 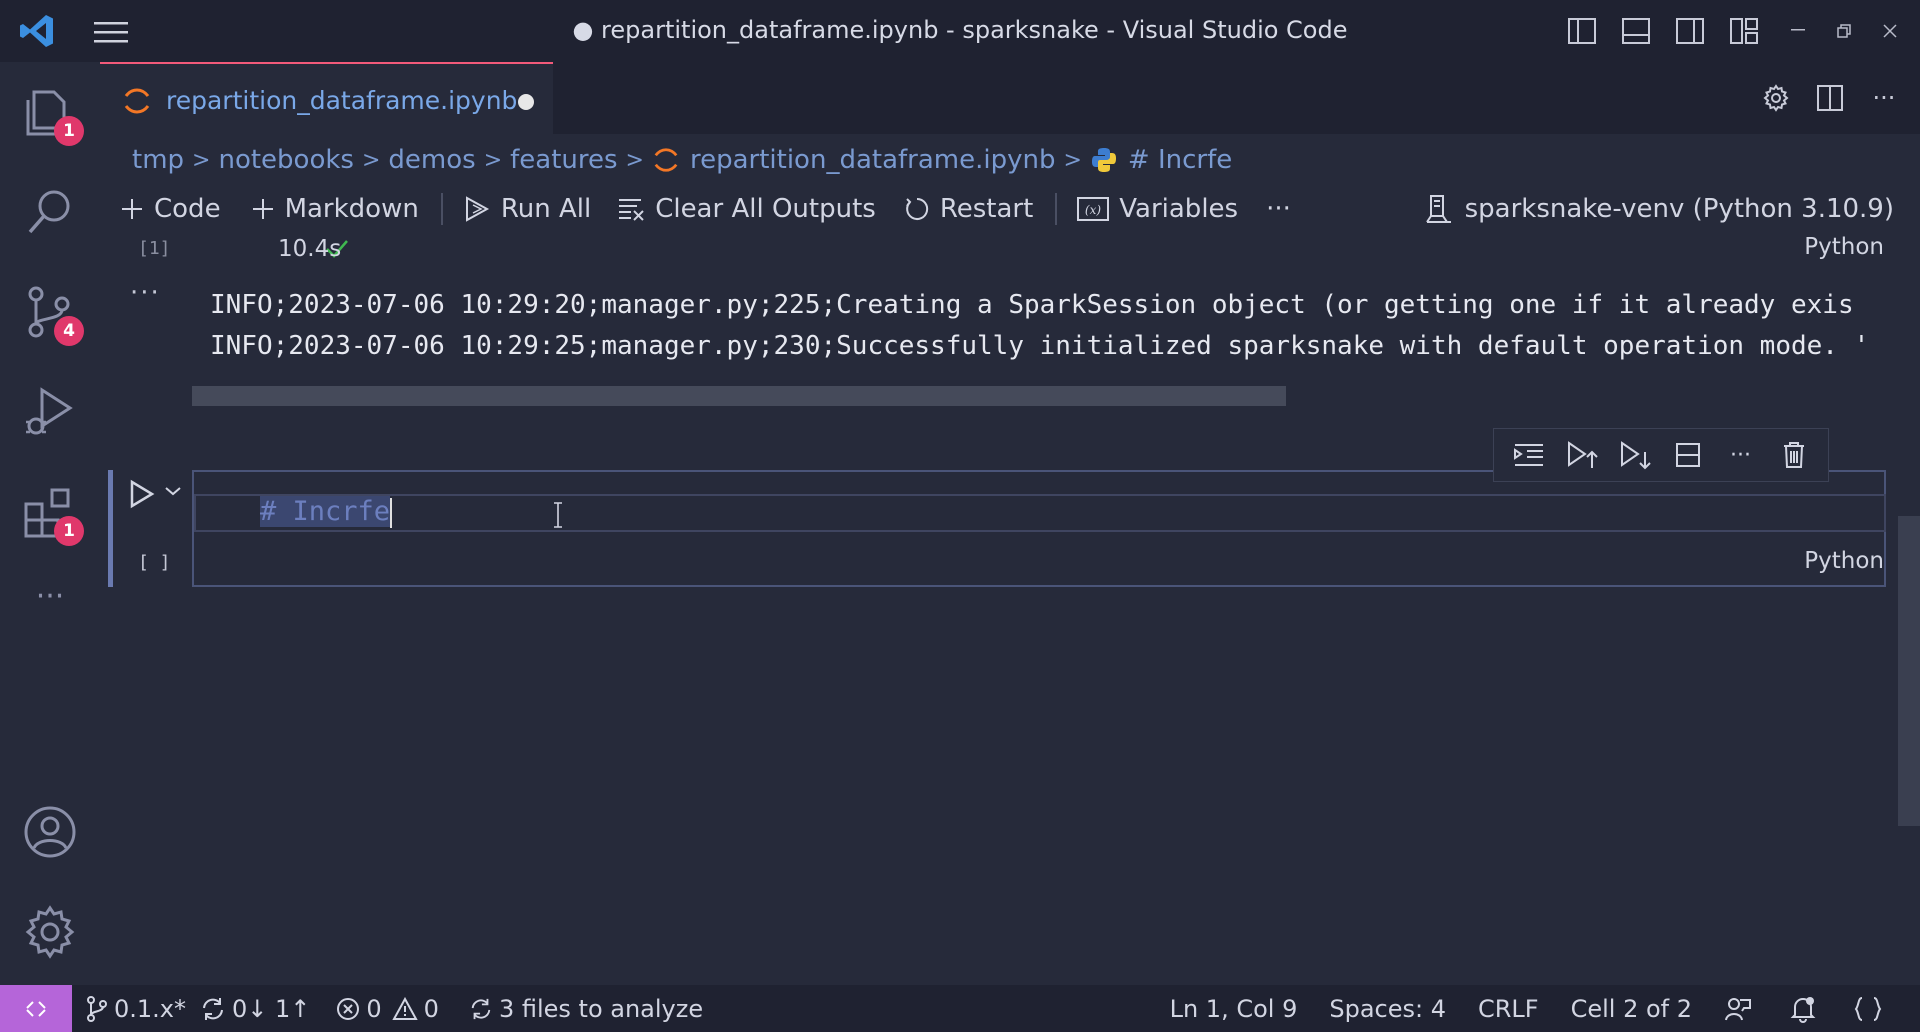 I want to click on restart-button: Restart, so click(x=968, y=209).